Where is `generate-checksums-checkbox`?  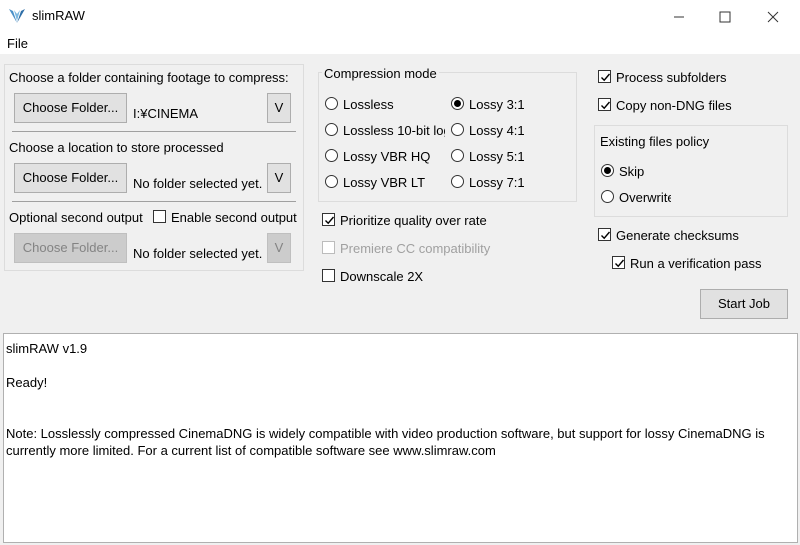
generate-checksums-checkbox is located at coordinates (604, 234).